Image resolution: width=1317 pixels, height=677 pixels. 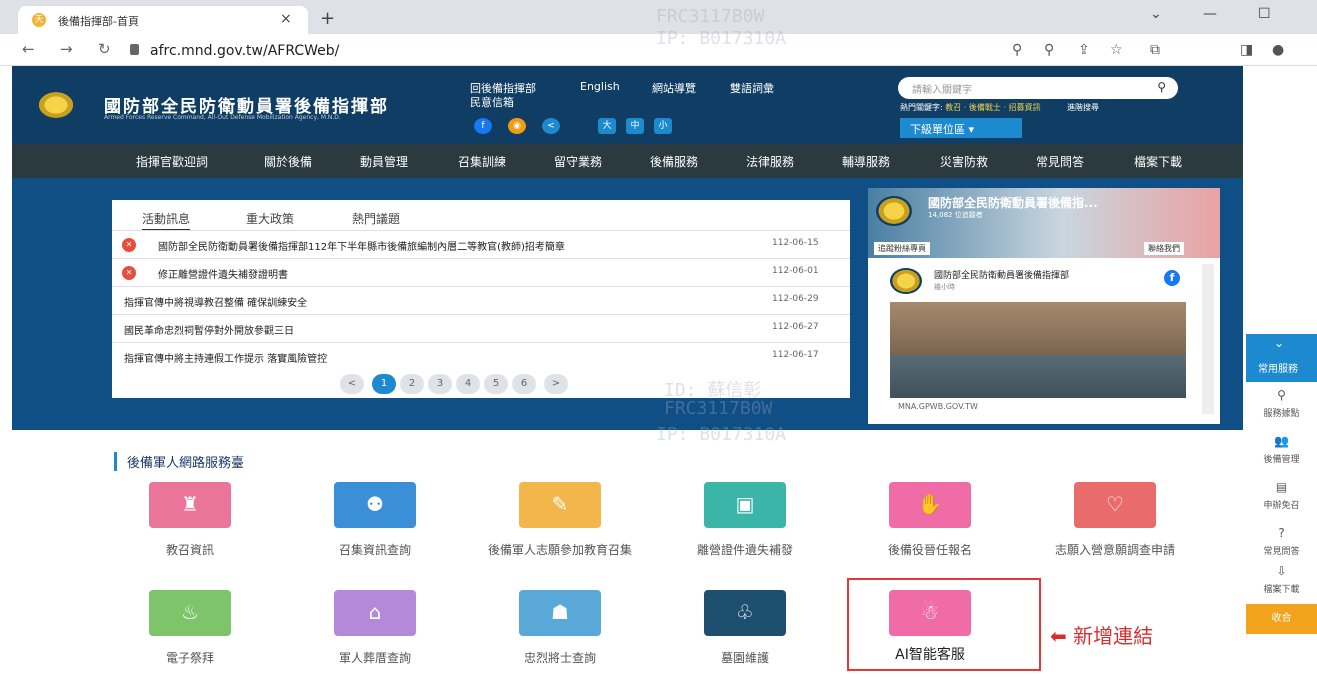 I want to click on pager-page-5: 5, so click(x=496, y=384).